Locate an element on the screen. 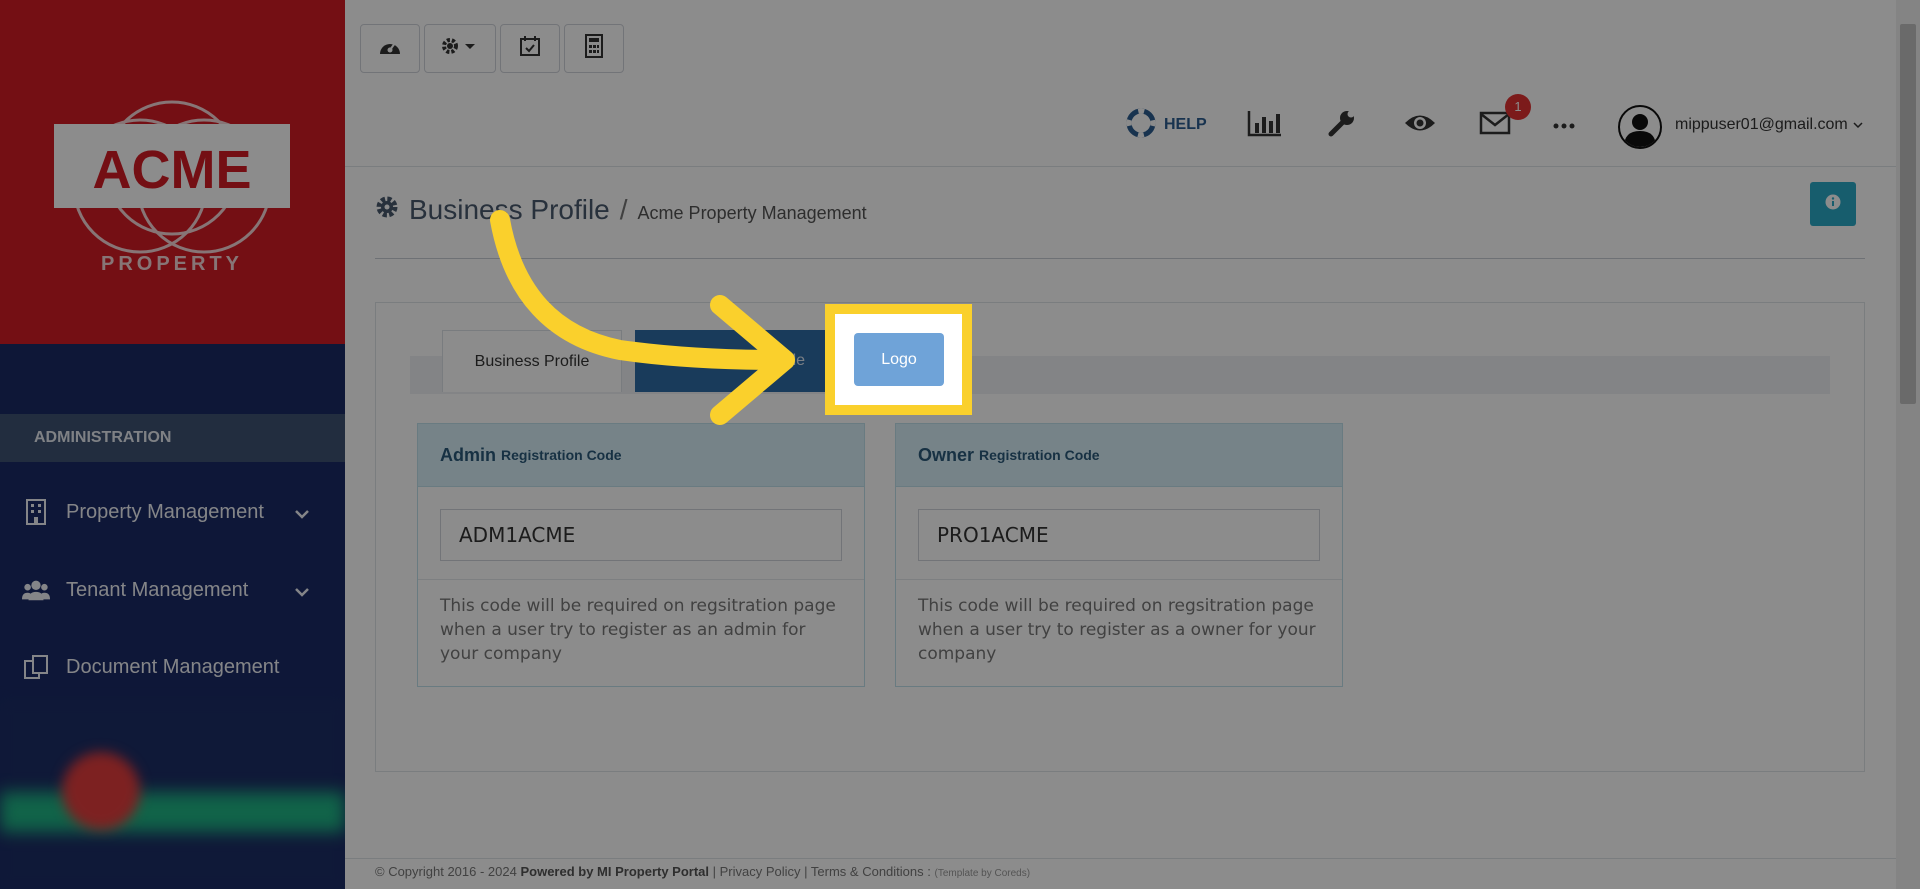 The height and width of the screenshot is (889, 1920). more-button is located at coordinates (1564, 125).